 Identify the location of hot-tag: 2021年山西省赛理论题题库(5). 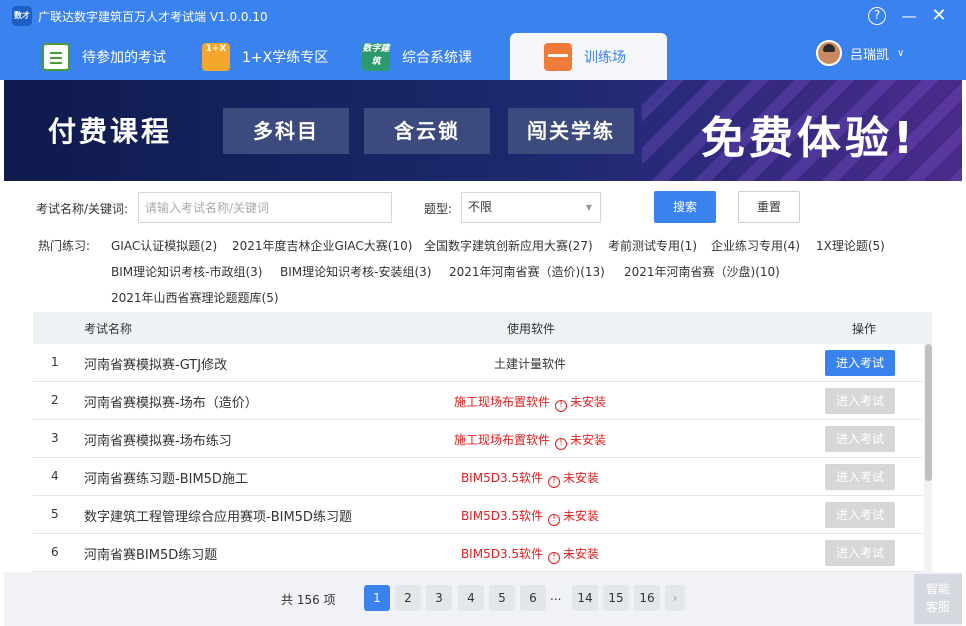
(195, 297).